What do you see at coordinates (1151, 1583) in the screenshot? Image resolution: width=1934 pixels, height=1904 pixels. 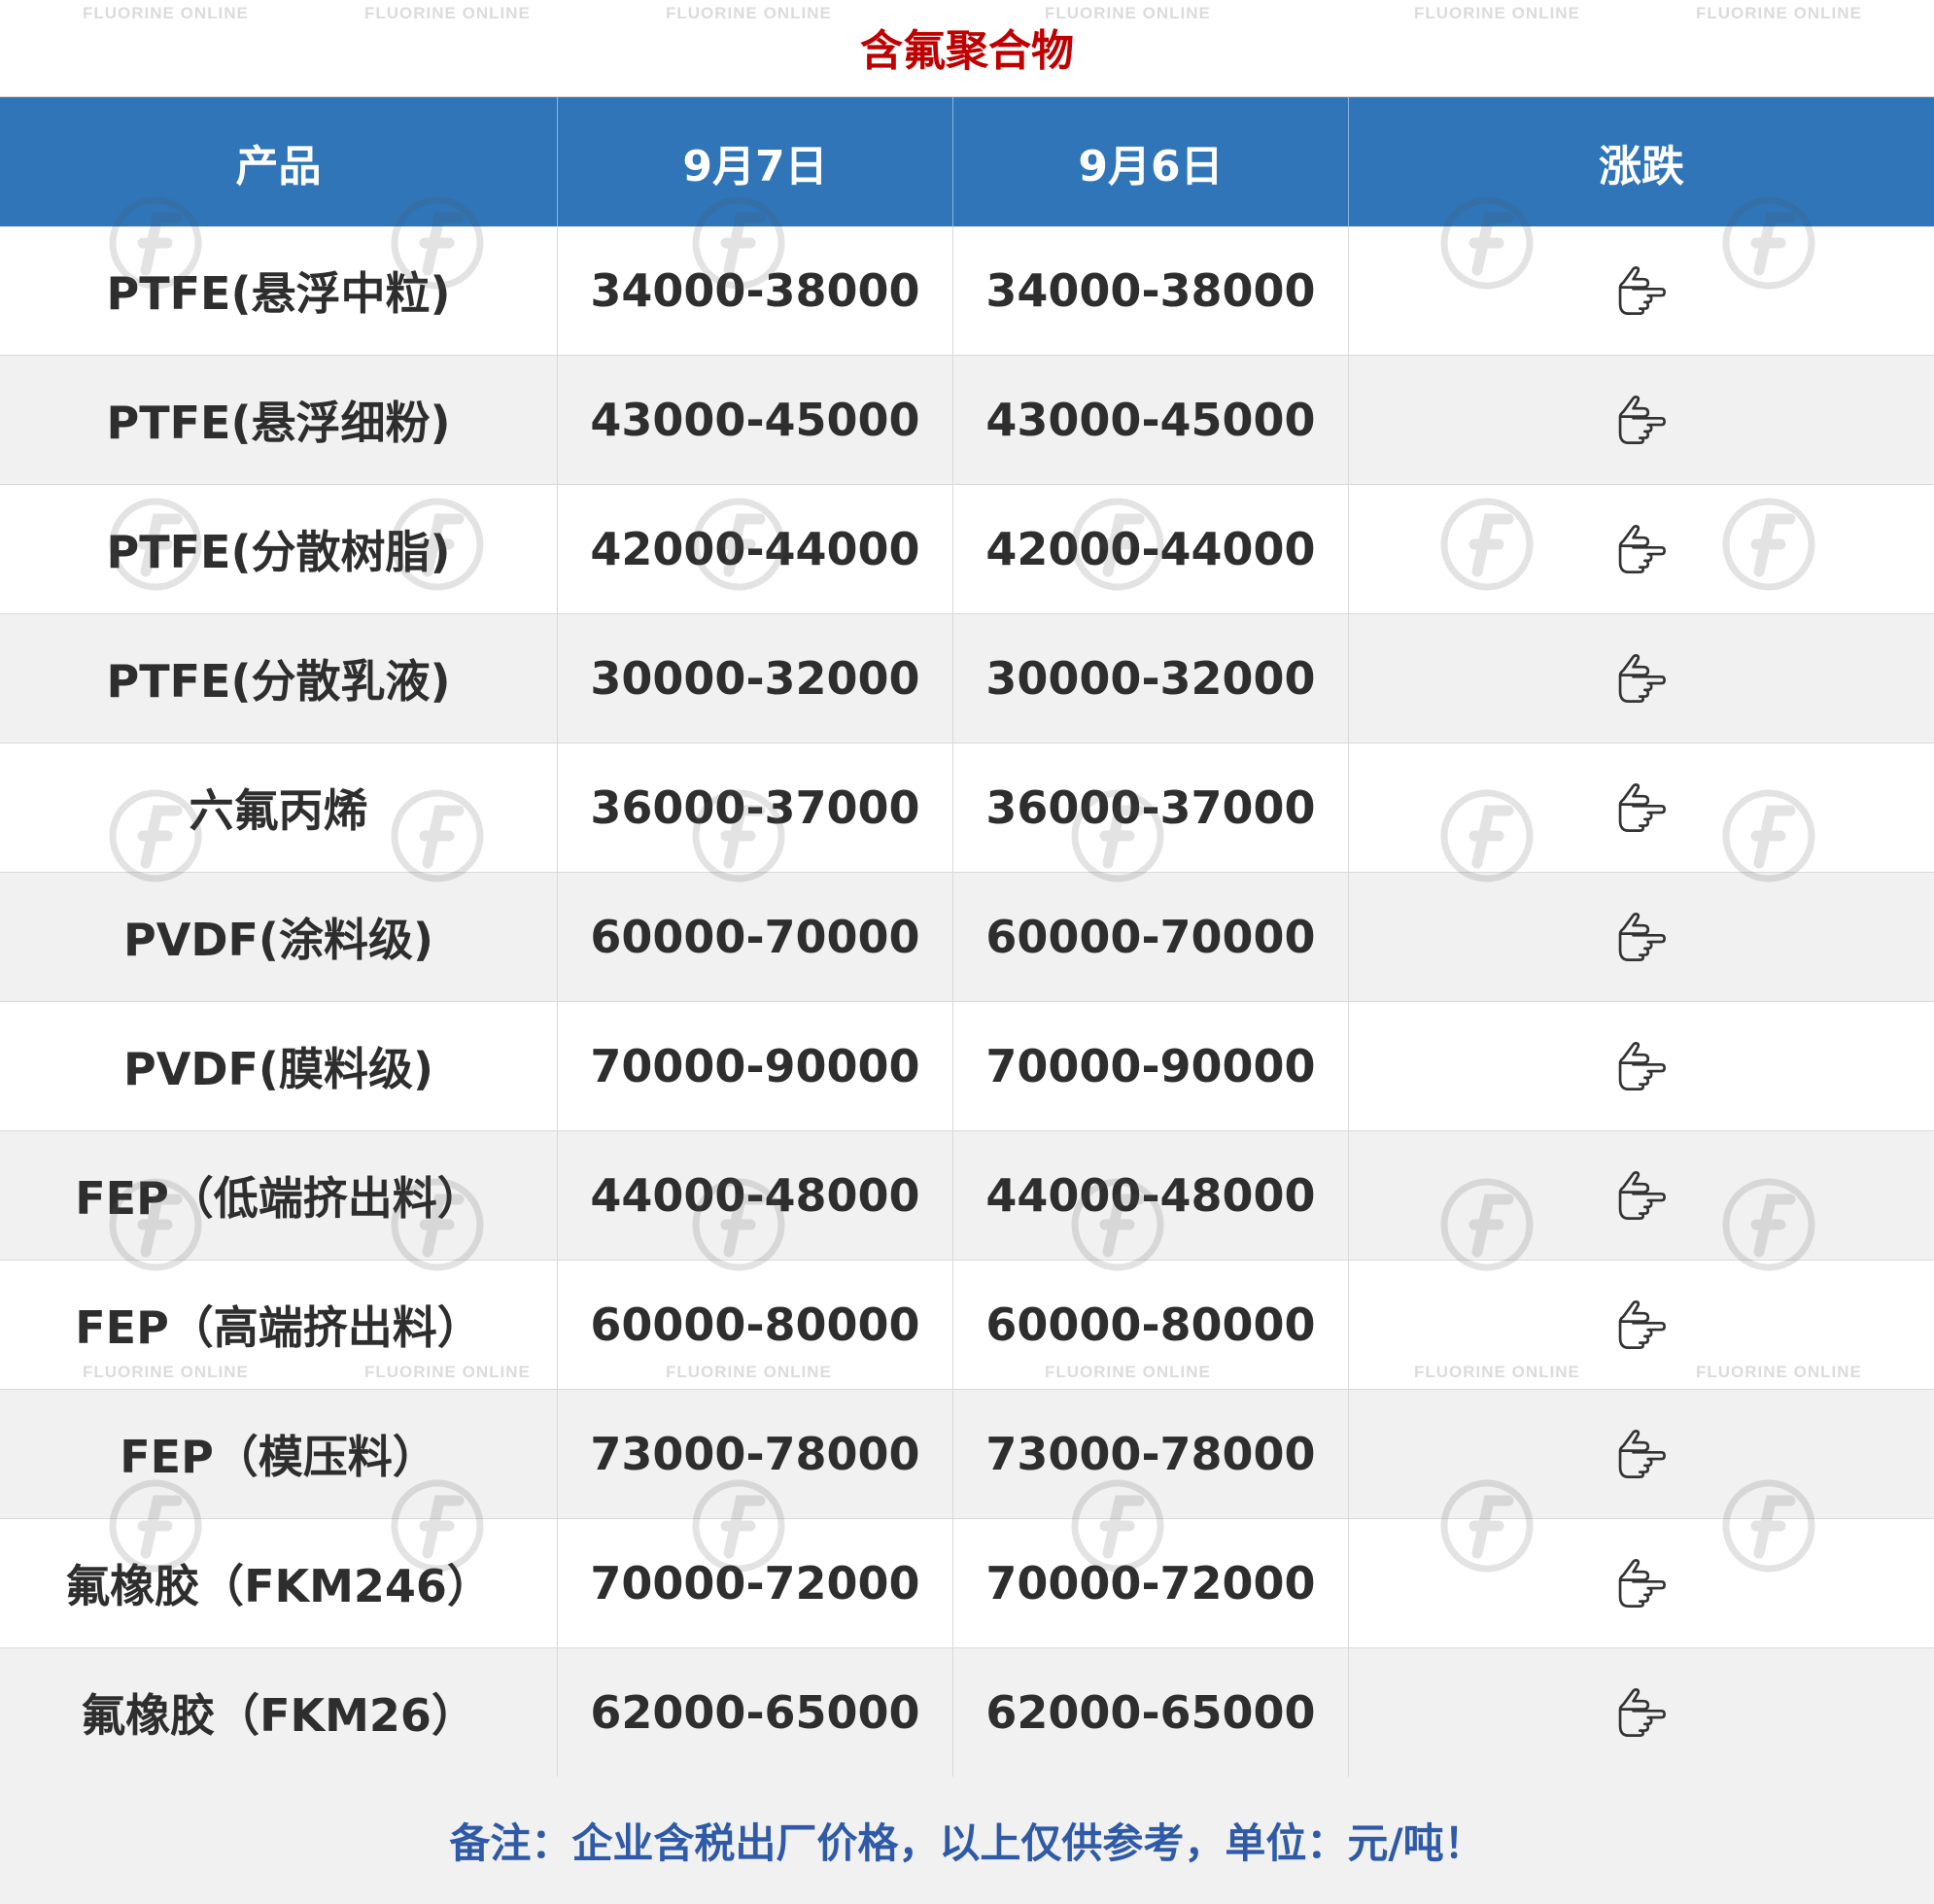 I see `price-date2-cell: 70000-72000` at bounding box center [1151, 1583].